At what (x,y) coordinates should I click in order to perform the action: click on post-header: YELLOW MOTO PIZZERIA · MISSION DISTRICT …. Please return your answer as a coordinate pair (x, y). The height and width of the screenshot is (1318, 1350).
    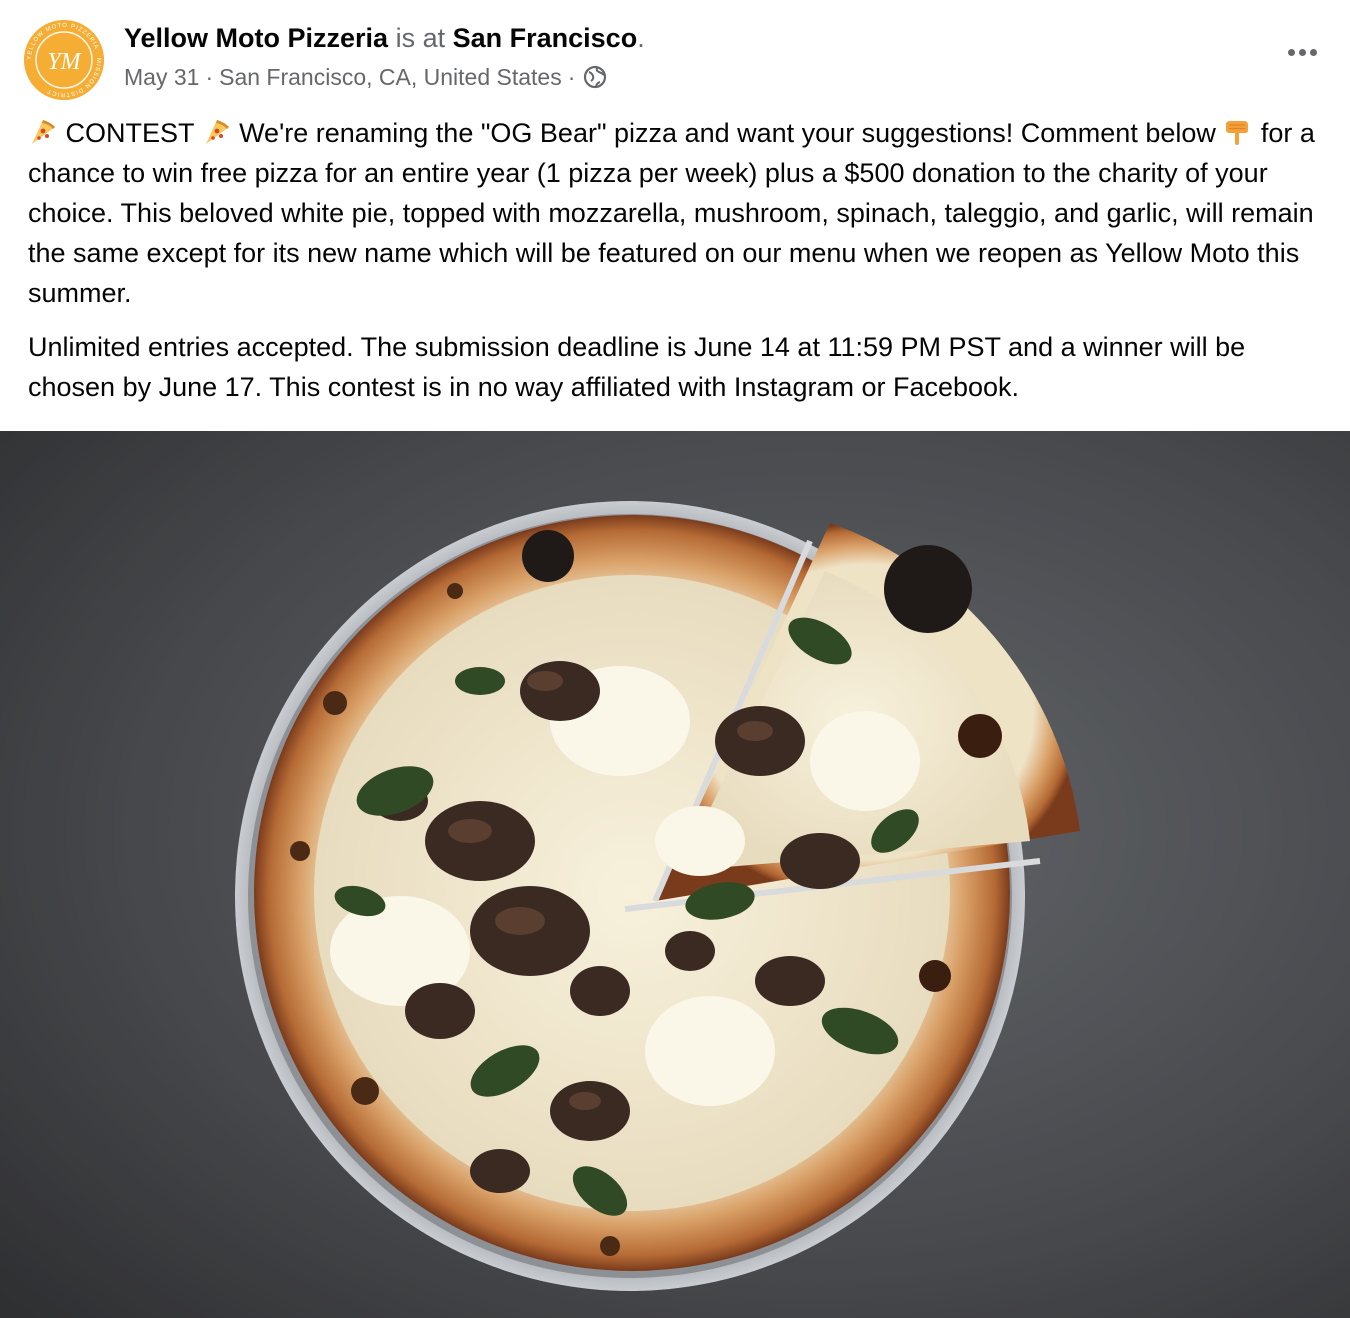
    Looking at the image, I should click on (675, 55).